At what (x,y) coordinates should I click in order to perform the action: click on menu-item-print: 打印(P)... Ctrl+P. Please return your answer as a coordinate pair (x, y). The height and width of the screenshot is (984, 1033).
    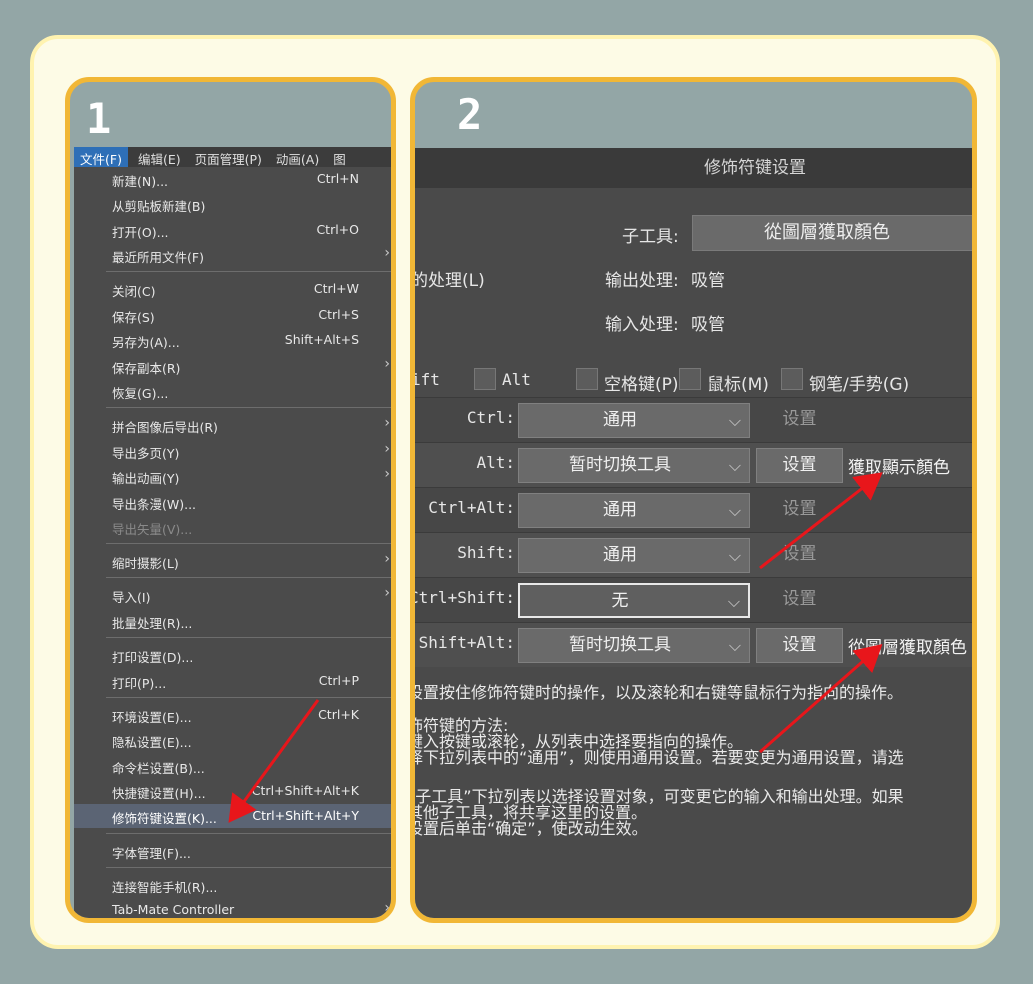
    Looking at the image, I should click on (232, 681).